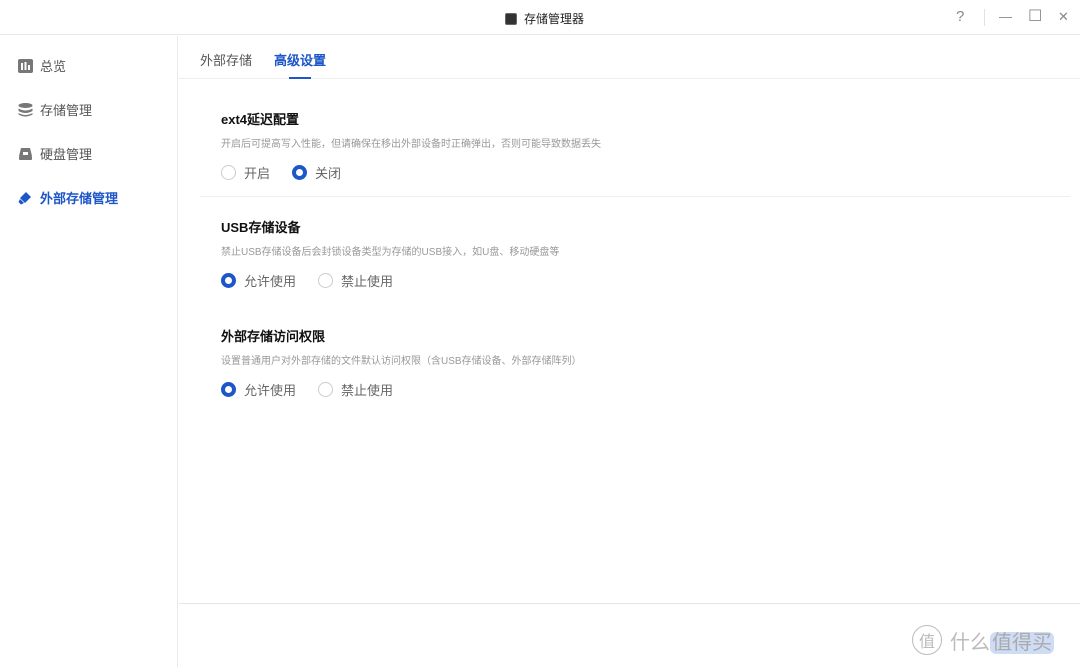 This screenshot has width=1080, height=667. What do you see at coordinates (554, 19) in the screenshot?
I see `window-title-text: 存储管理器` at bounding box center [554, 19].